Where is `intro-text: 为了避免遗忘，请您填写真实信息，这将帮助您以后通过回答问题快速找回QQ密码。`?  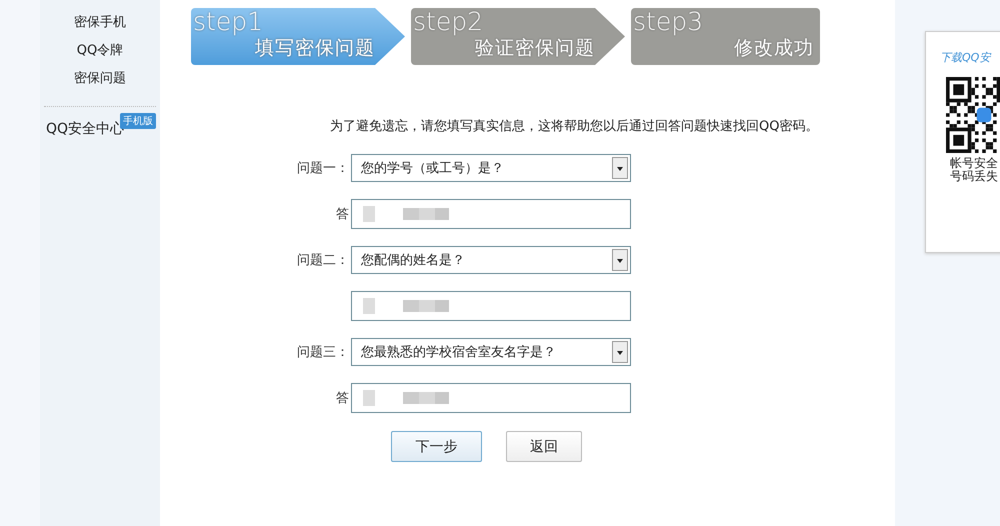 intro-text: 为了避免遗忘，请您填写真实信息，这将帮助您以后通过回答问题快速找回QQ密码。 is located at coordinates (575, 126).